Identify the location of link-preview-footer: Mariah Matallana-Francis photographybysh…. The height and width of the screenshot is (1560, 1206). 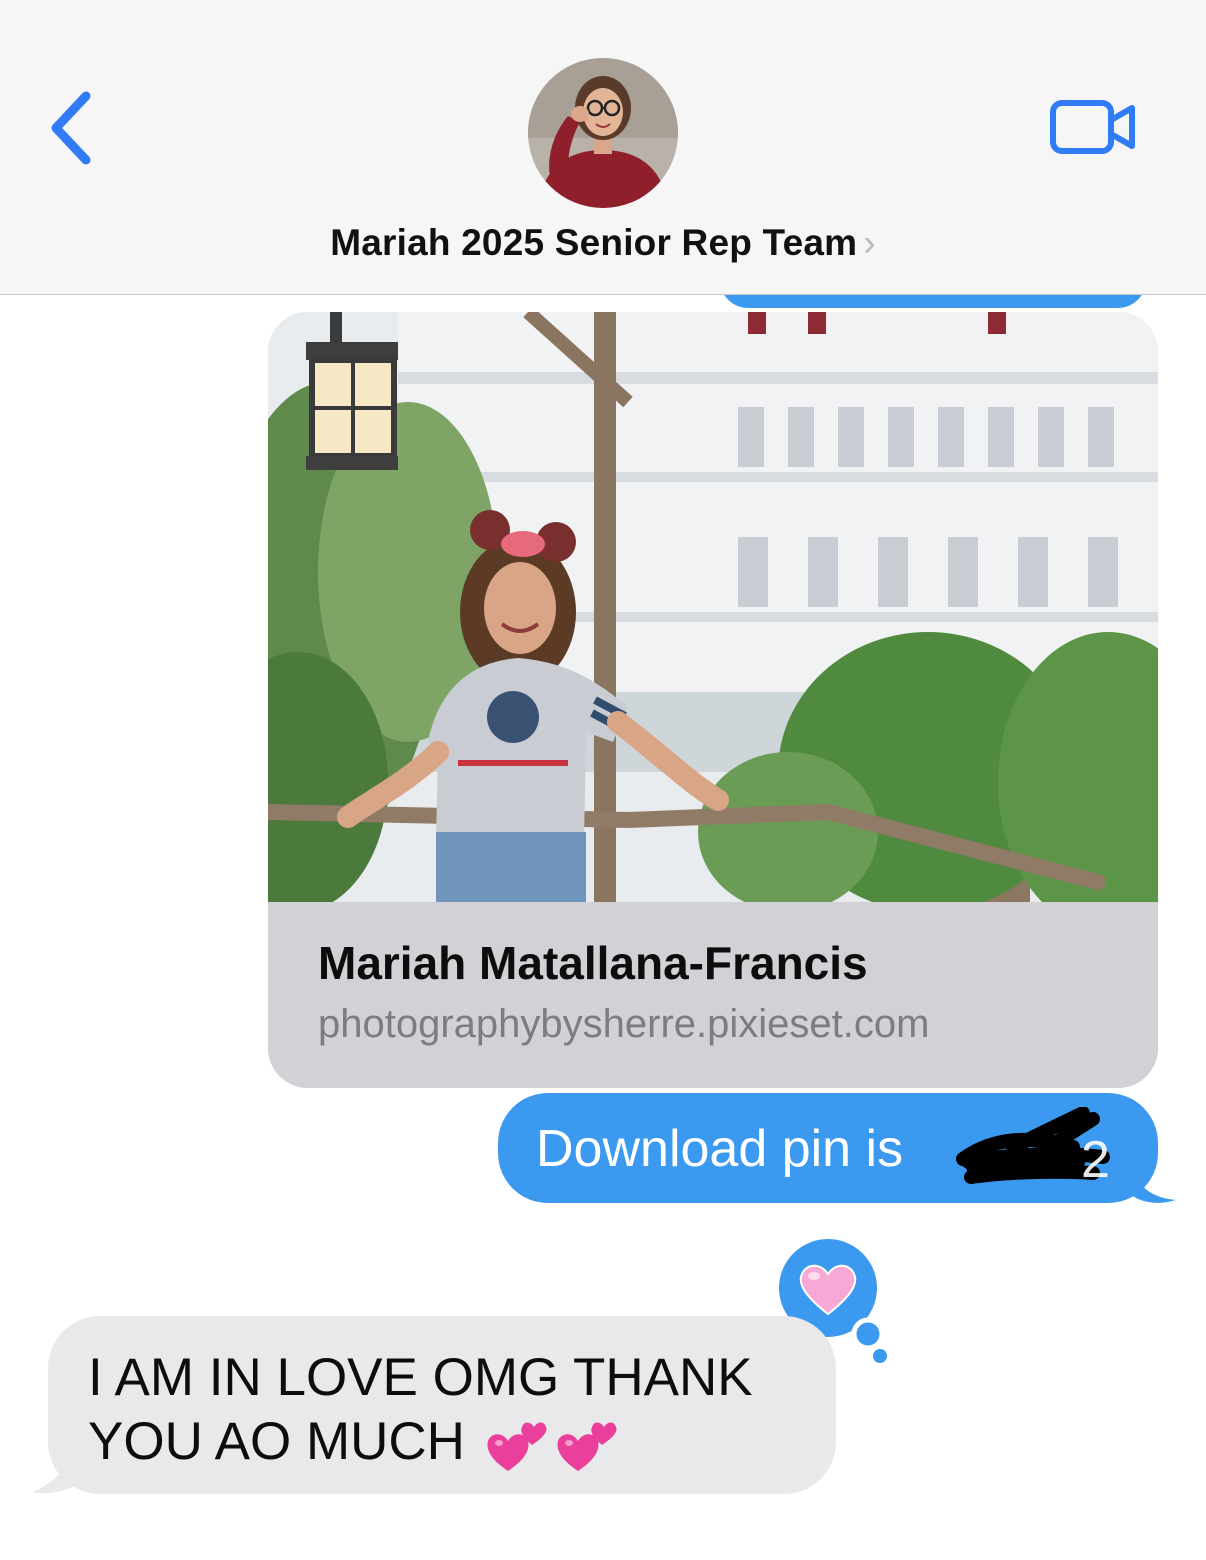
(713, 995).